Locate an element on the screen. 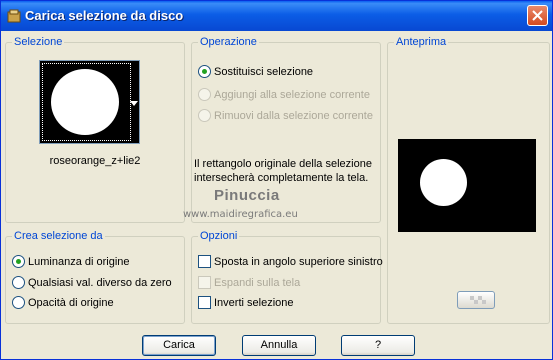  annulla-button: Annulla is located at coordinates (279, 345).